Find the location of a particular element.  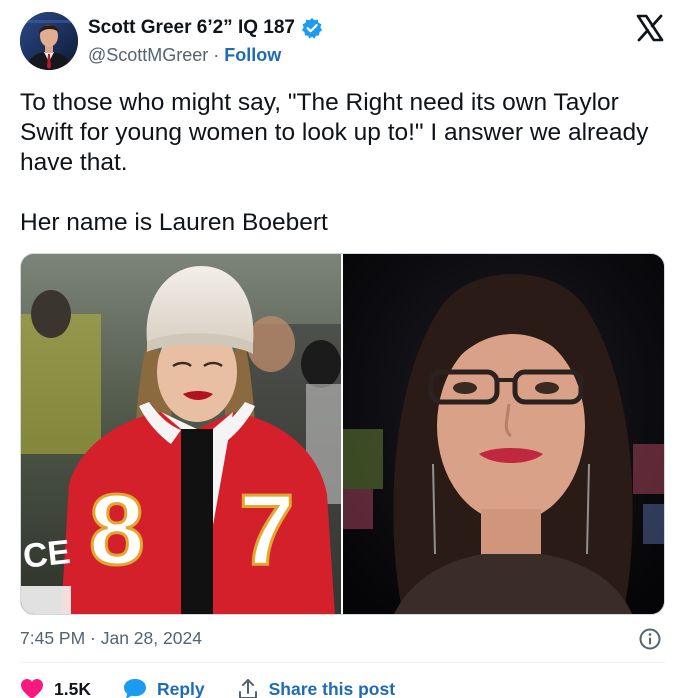

tweet-timestamp: 7:45 PM · Jan 28, 2024 is located at coordinates (111, 638).